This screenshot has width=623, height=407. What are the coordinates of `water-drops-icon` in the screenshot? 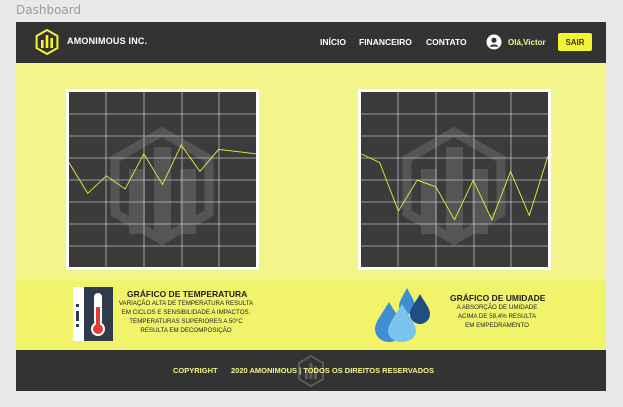 It's located at (402, 315).